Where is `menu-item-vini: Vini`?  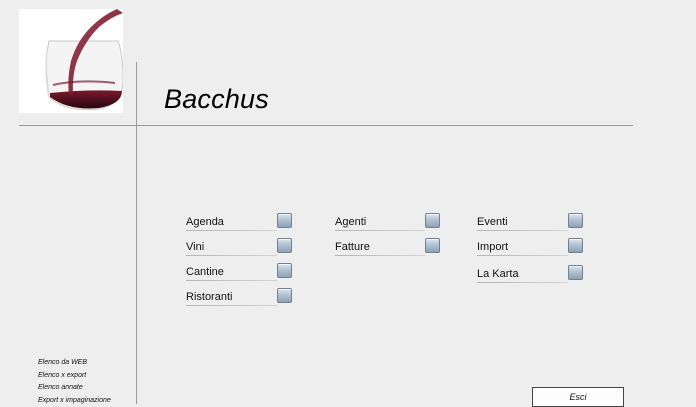
menu-item-vini: Vini is located at coordinates (239, 249).